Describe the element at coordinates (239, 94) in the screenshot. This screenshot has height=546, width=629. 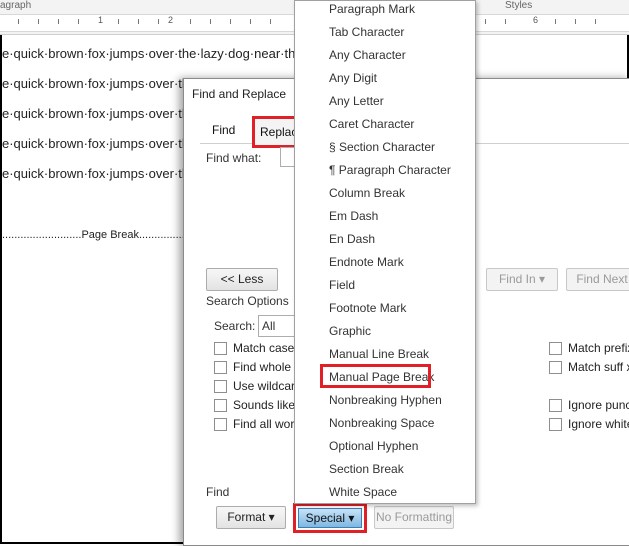
I see `dialog-title: Find and Replace` at that location.